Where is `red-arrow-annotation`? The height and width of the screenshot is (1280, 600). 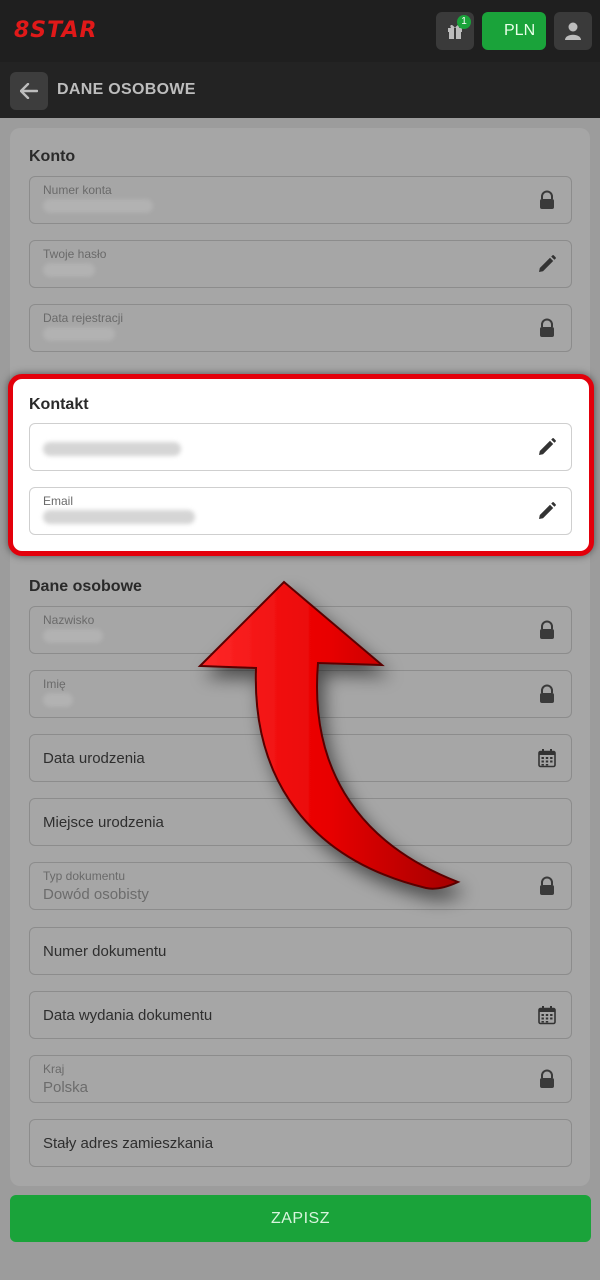 red-arrow-annotation is located at coordinates (329, 735).